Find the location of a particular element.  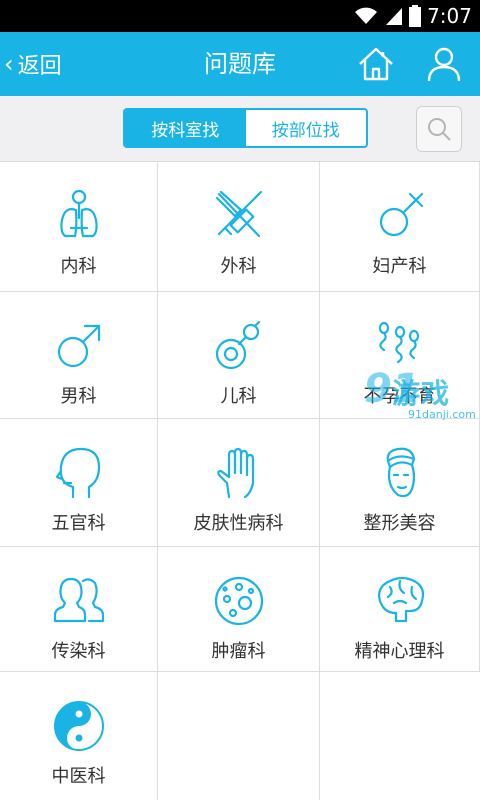

department-item: 中医科 is located at coordinates (79, 736).